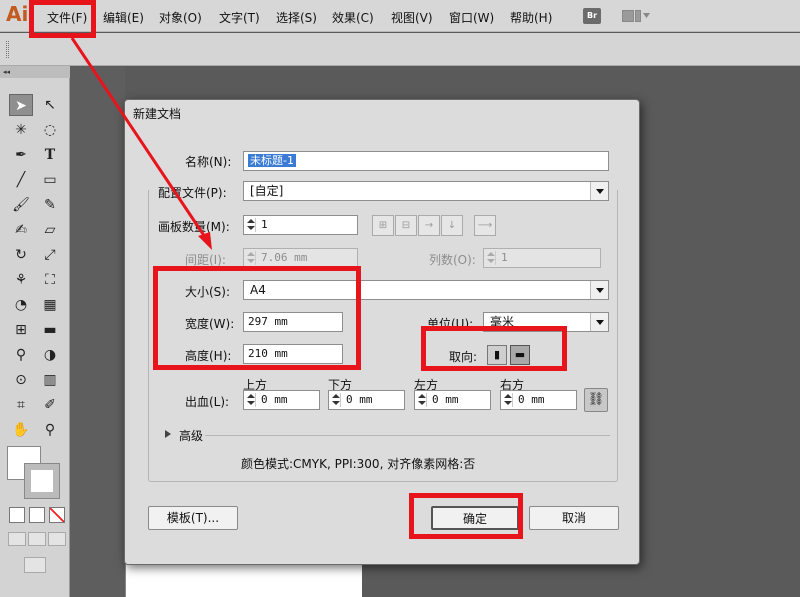 This screenshot has width=800, height=597. Describe the element at coordinates (494, 348) in the screenshot. I see `annotation-box-orientation` at that location.